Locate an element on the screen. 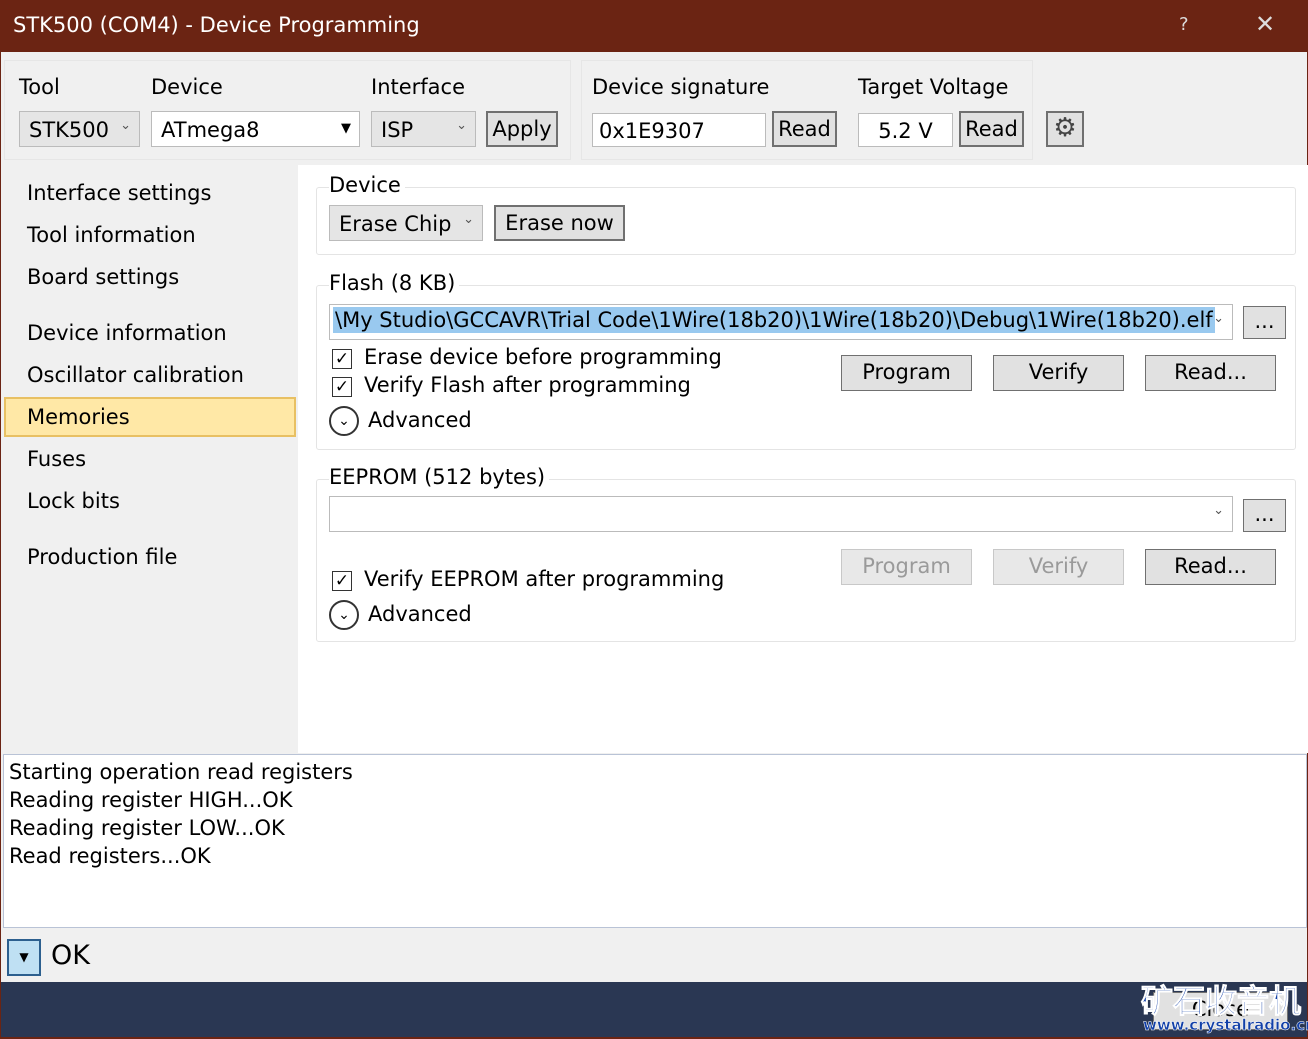 This screenshot has height=1039, width=1308. tool-select: STK500 ⌄ is located at coordinates (79, 129).